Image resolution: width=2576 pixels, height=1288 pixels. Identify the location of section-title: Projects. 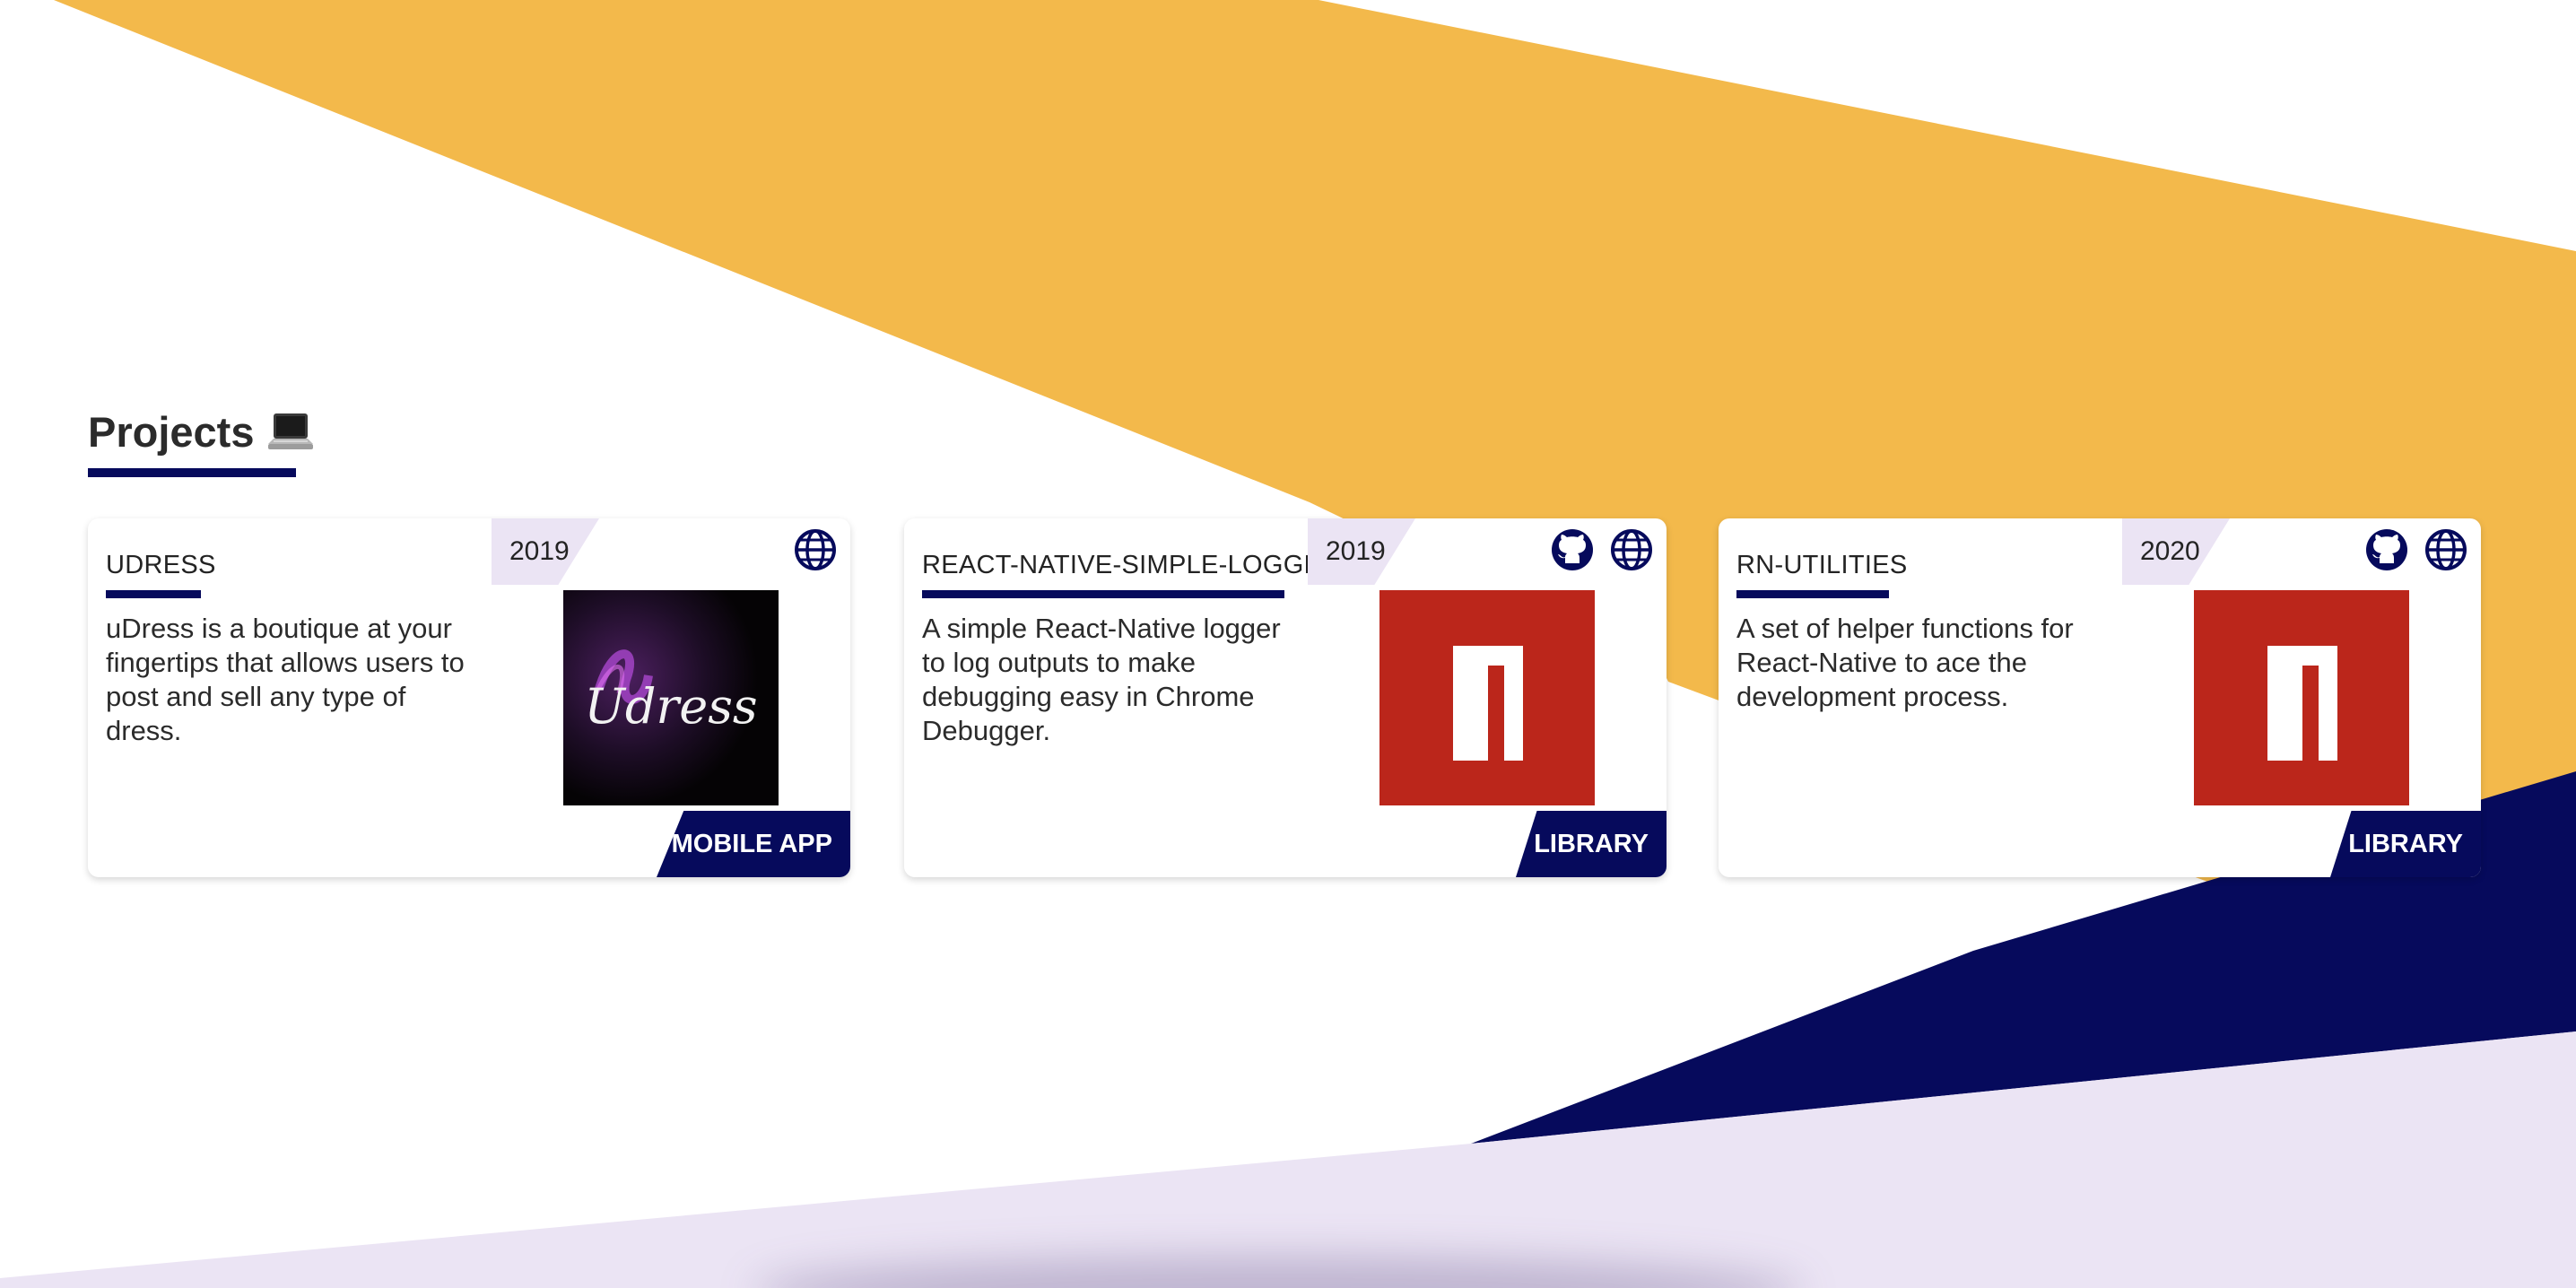
(201, 432).